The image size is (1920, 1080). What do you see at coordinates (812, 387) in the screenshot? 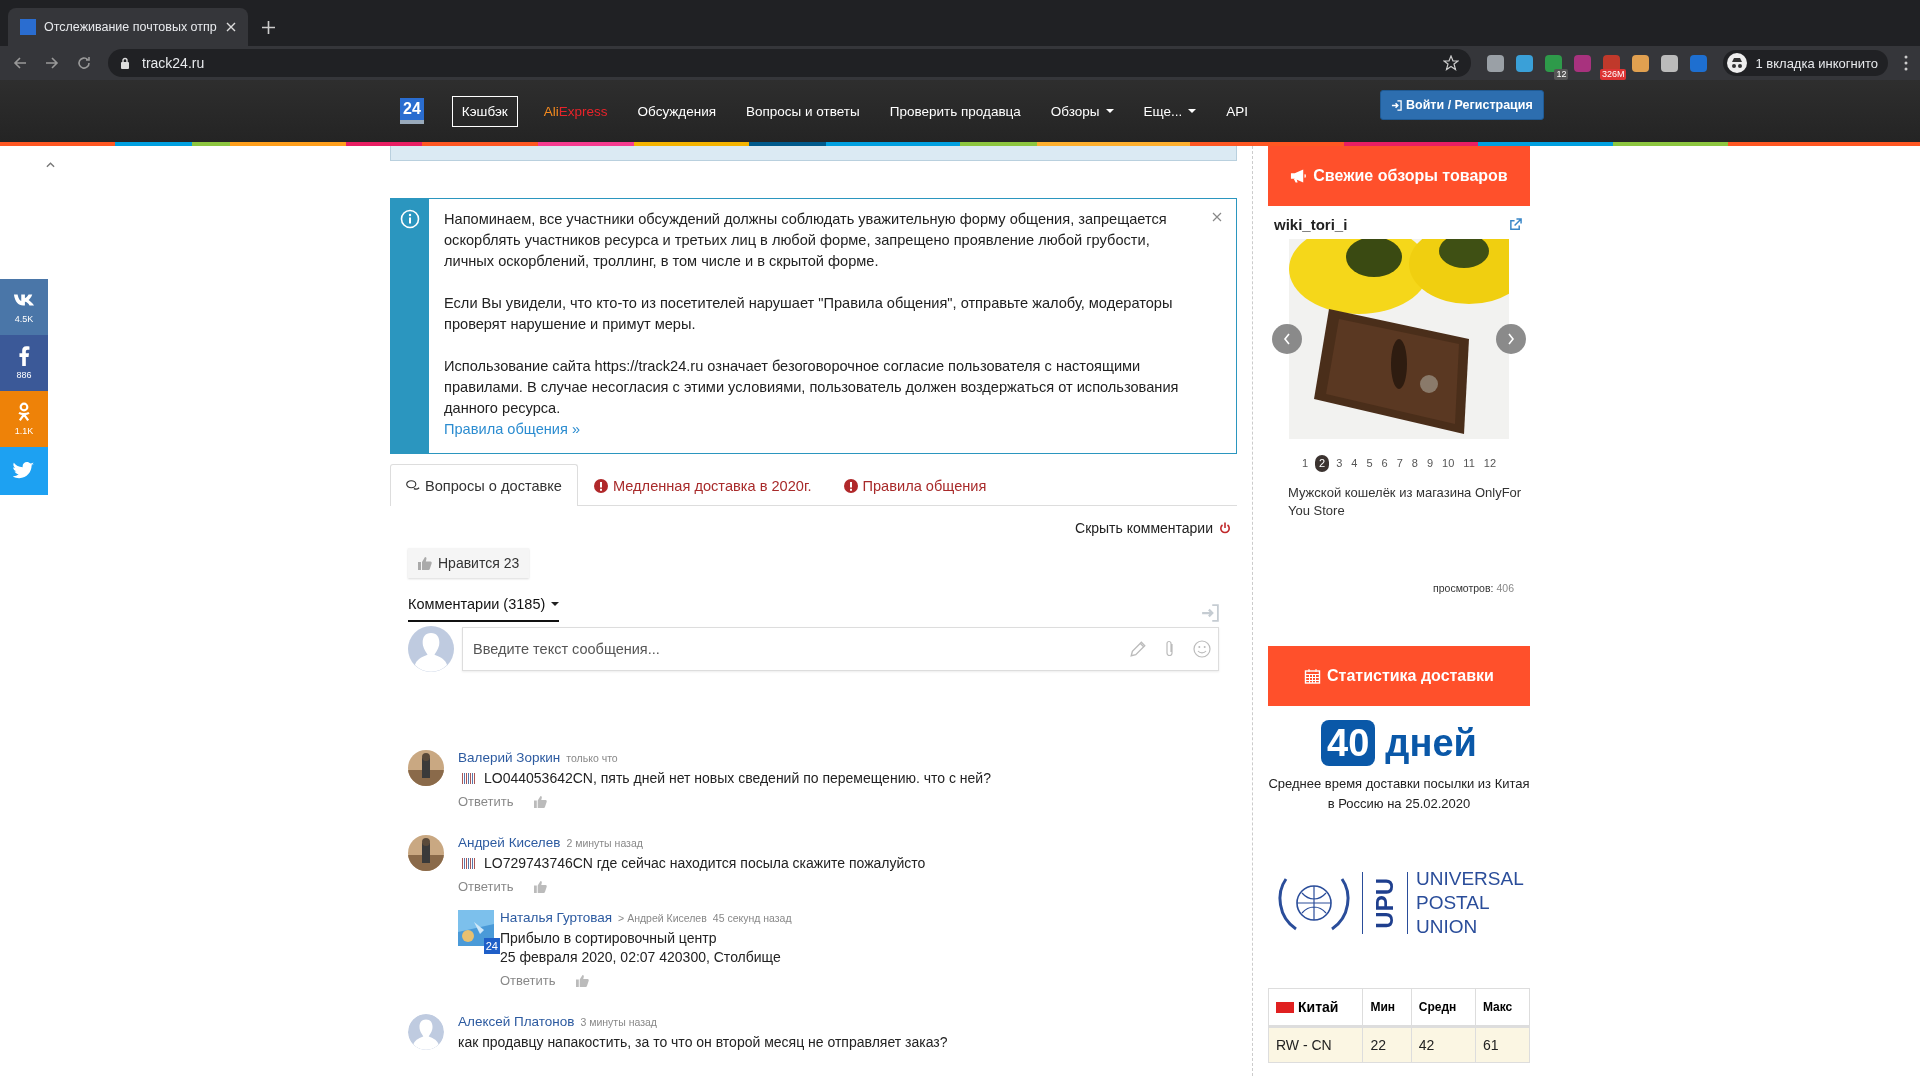
I see `notice-text: Использование сайта https://track24.ru означает безоговорочное согласие пользователя с настоящими правилами. В случае несогласия с этими условиями, пользователь должен воздержаться от использования данного ресурса.` at bounding box center [812, 387].